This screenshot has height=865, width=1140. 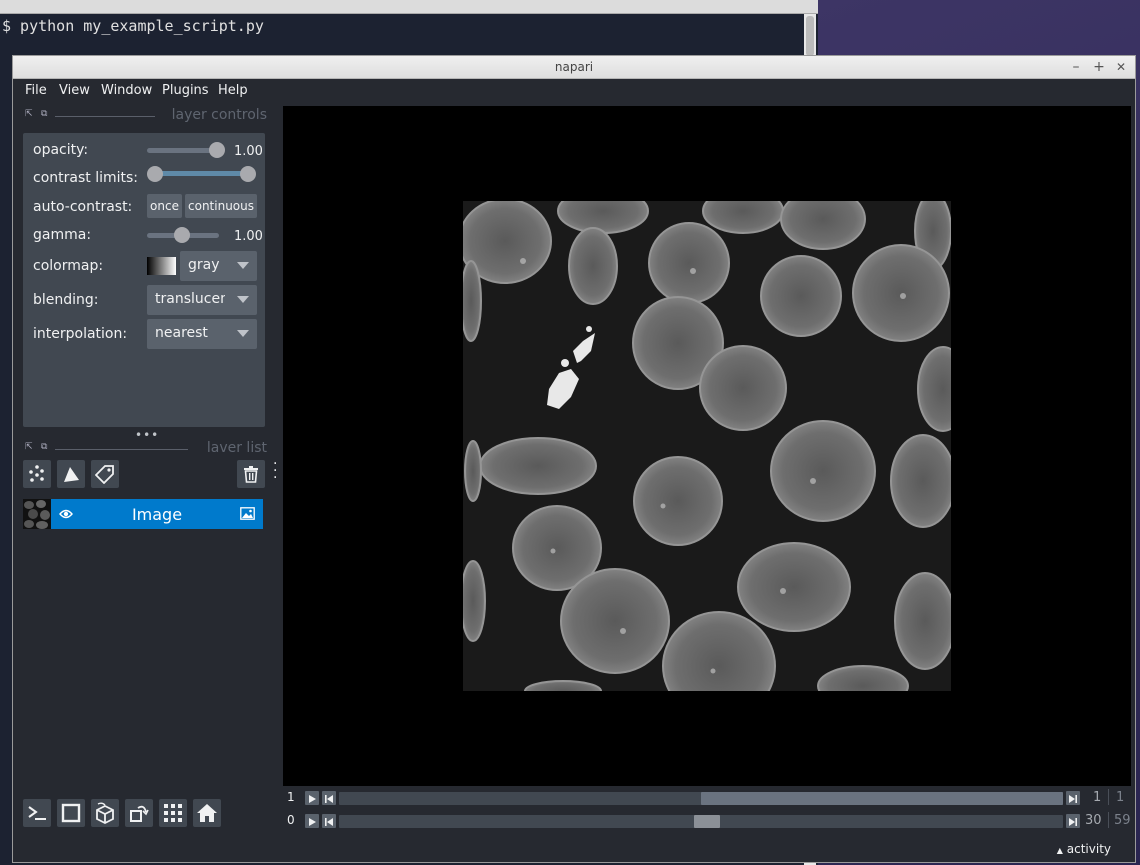 What do you see at coordinates (147, 435) in the screenshot?
I see `panel-splitter-handle: •••` at bounding box center [147, 435].